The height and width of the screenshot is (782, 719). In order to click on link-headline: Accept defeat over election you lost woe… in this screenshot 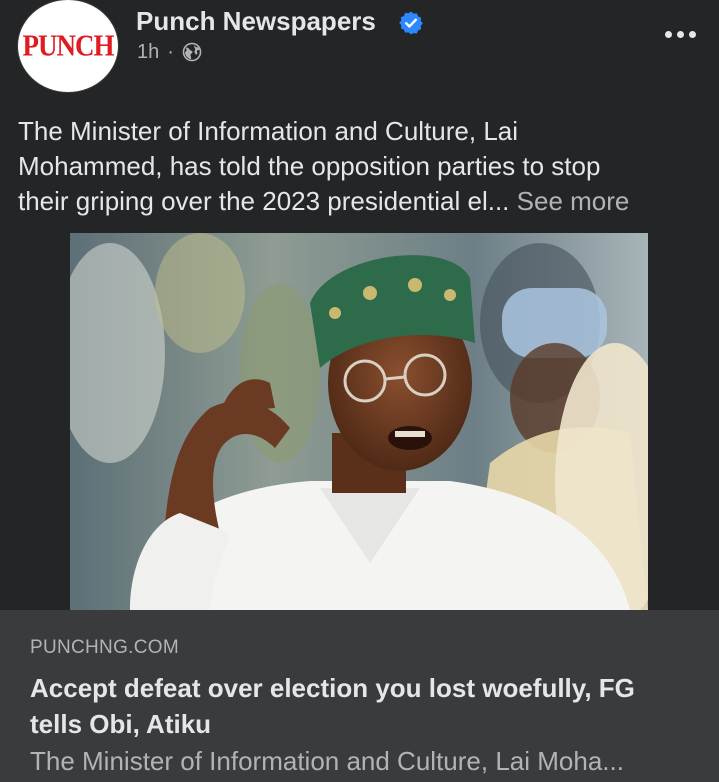, I will do `click(365, 706)`.